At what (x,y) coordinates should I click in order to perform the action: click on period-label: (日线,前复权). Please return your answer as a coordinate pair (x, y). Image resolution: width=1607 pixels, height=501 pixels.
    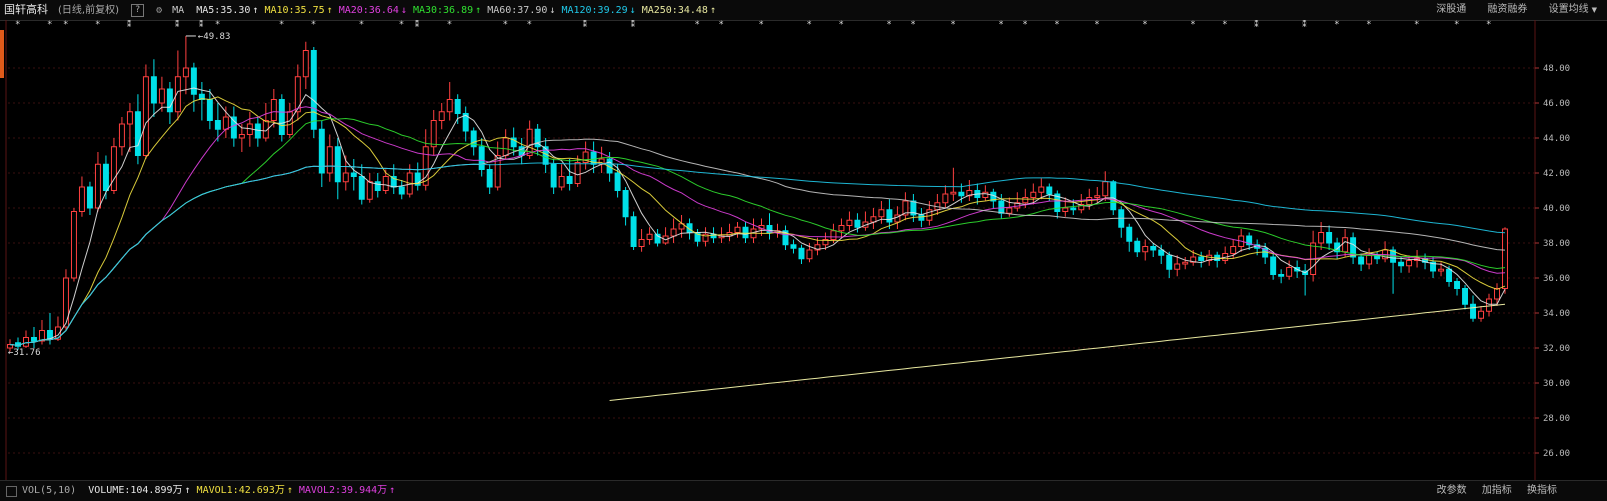
    Looking at the image, I should click on (88, 11).